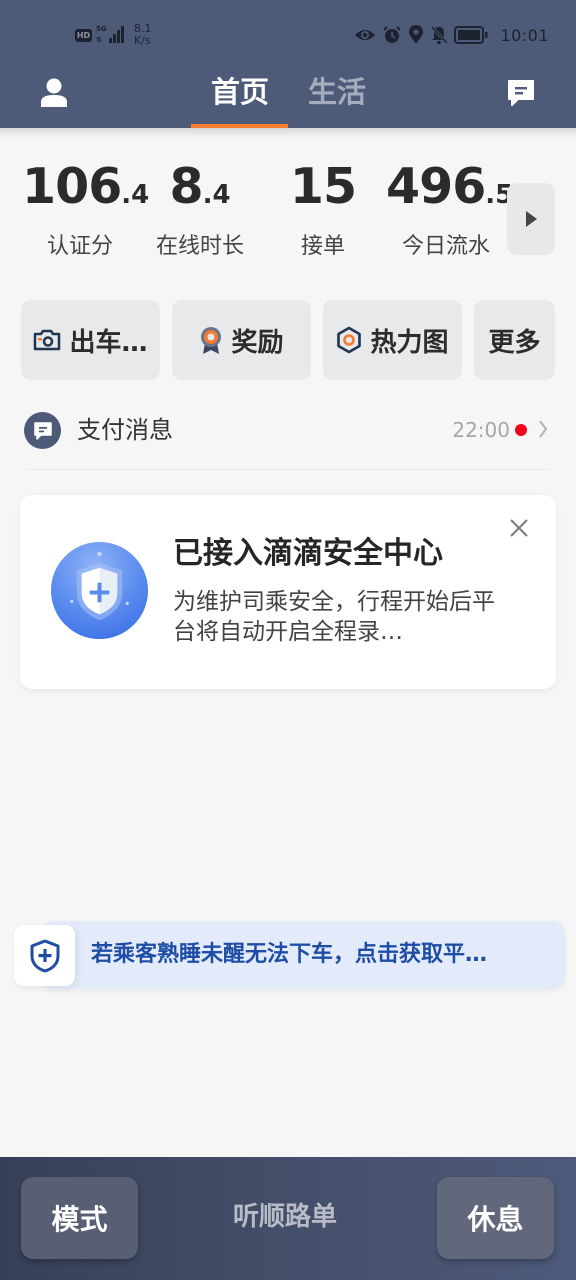 This screenshot has width=576, height=1280. What do you see at coordinates (365, 35) in the screenshot?
I see `eye-icon` at bounding box center [365, 35].